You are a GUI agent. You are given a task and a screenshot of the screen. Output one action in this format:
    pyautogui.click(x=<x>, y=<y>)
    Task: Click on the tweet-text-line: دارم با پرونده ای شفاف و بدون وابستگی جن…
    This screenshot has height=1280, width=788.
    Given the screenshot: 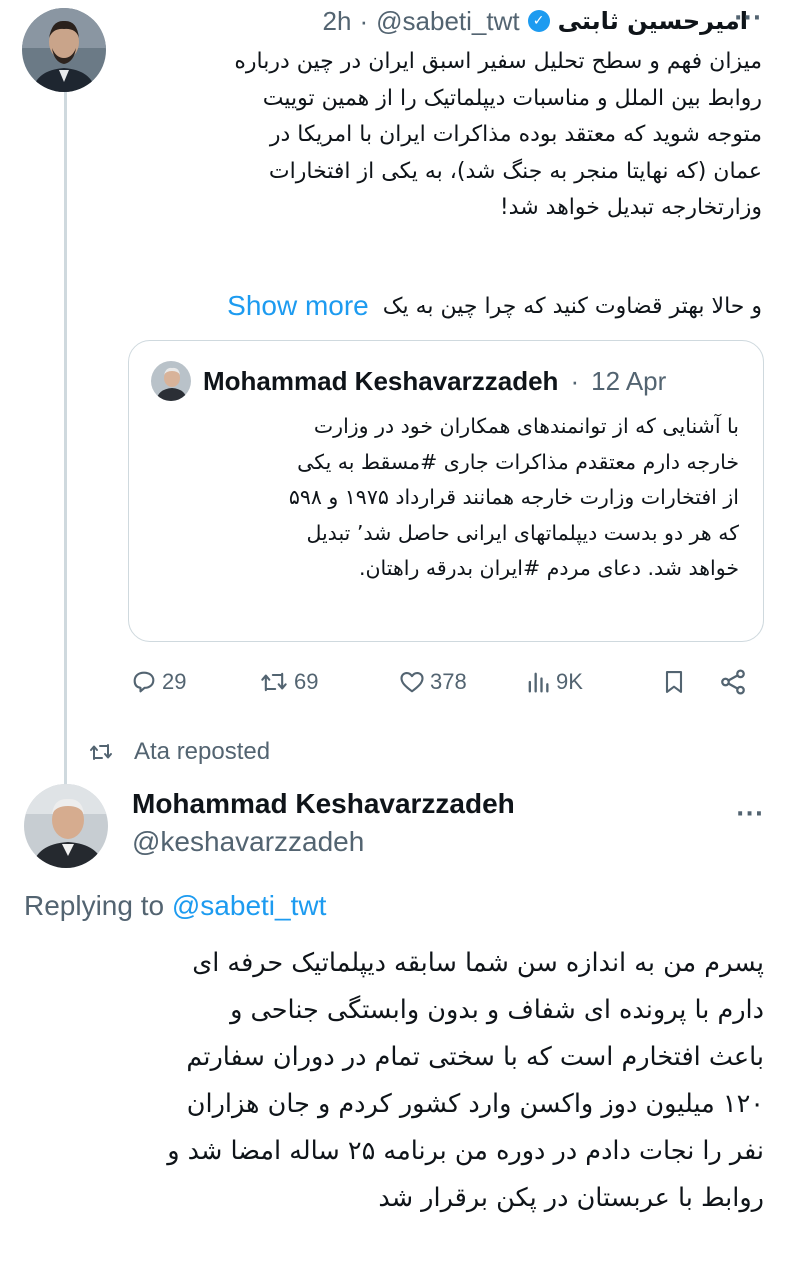 What is the action you would take?
    pyautogui.click(x=497, y=1010)
    